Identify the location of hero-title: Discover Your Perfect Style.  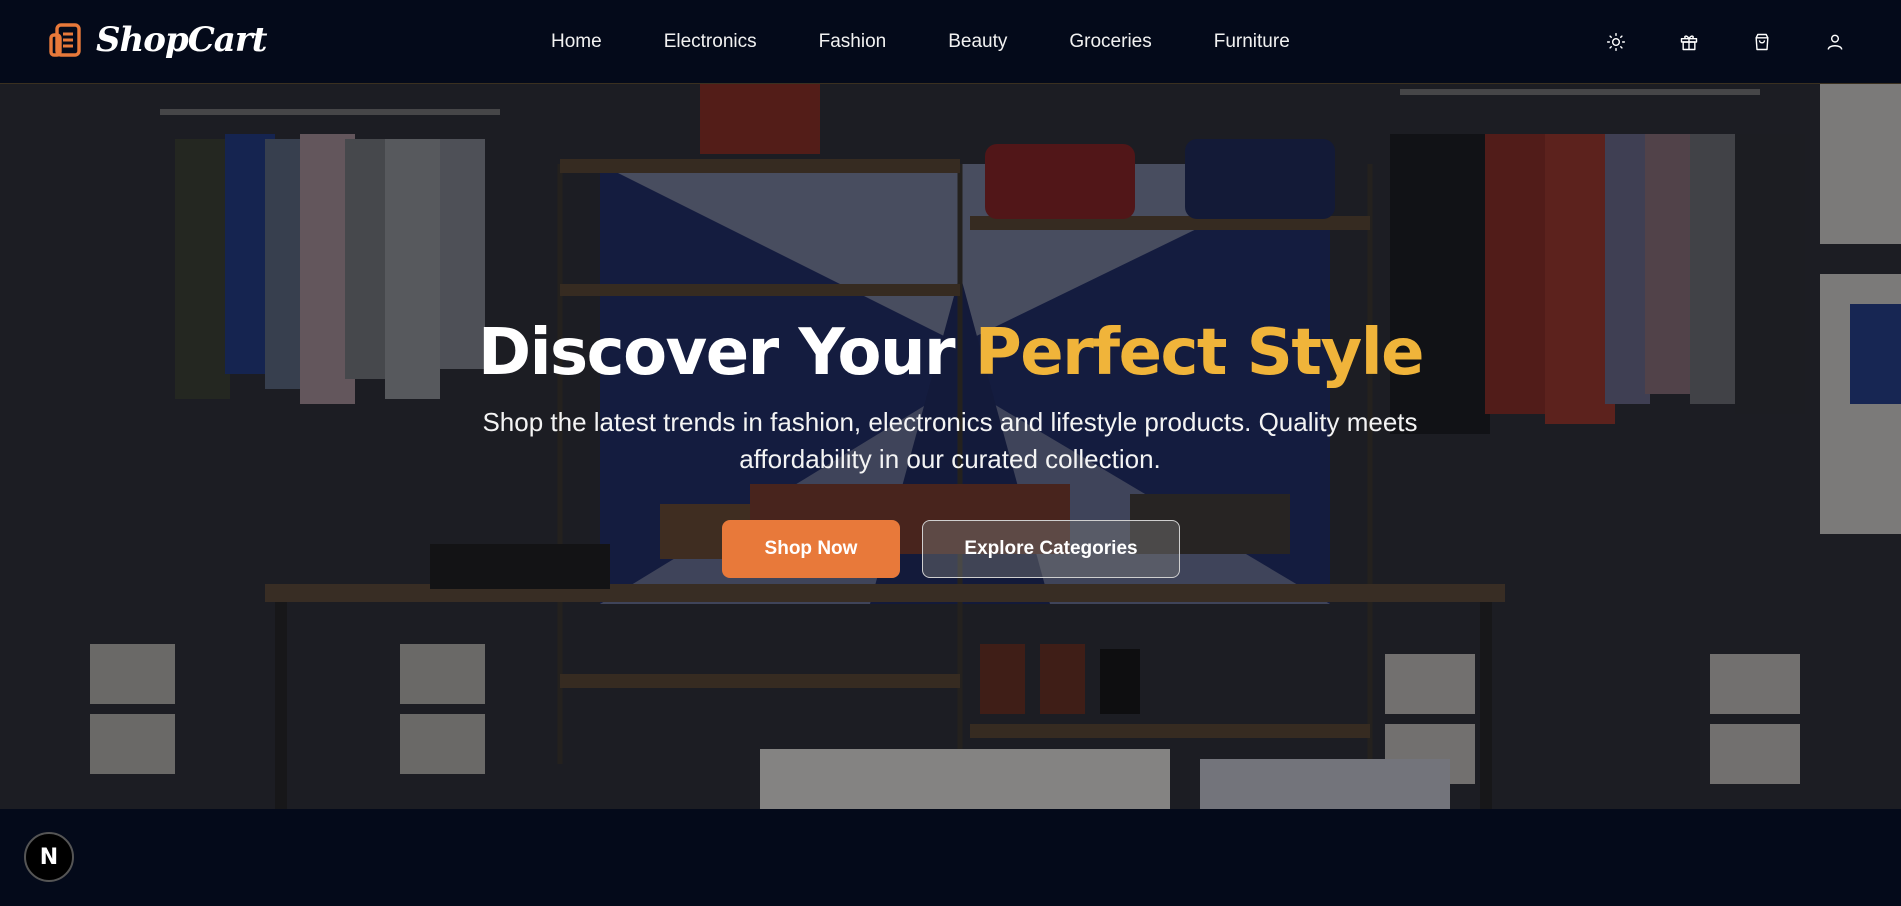
(950, 353).